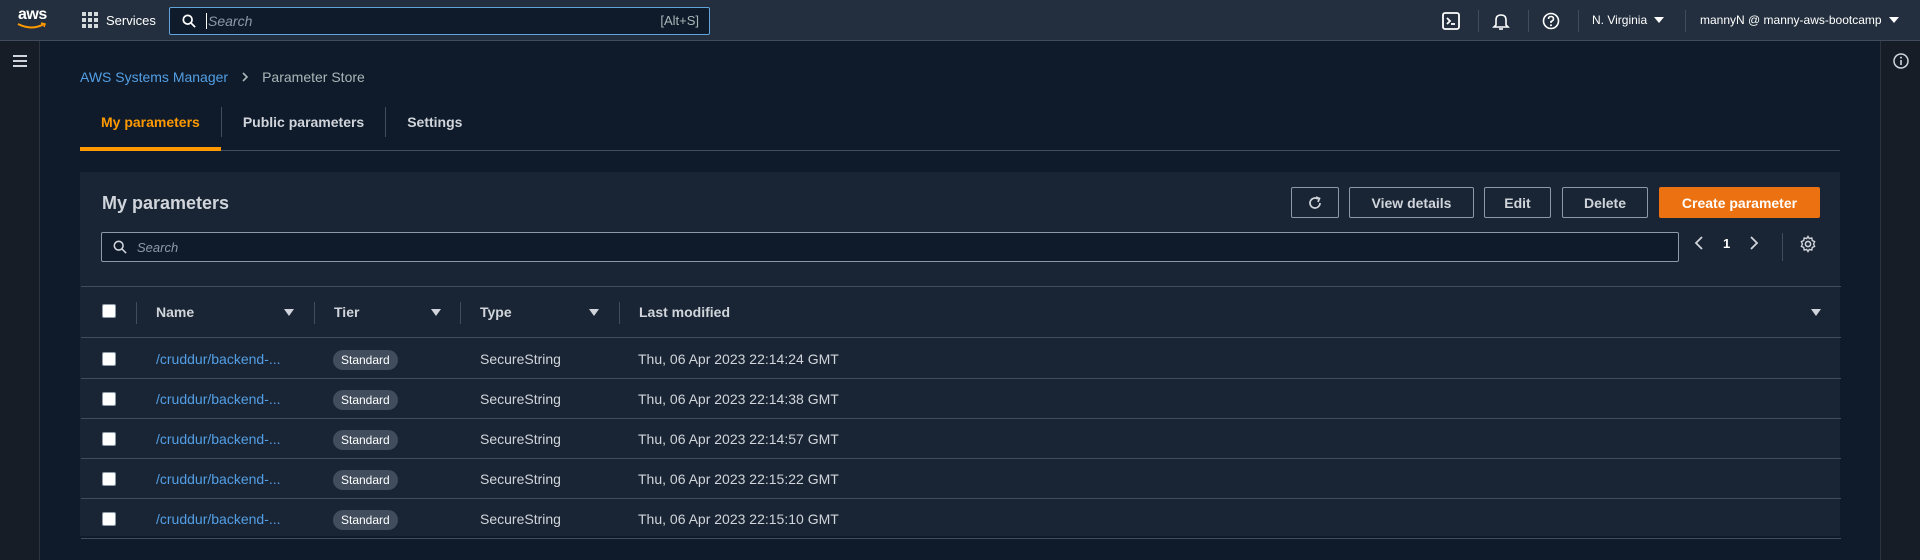 The image size is (1920, 560). What do you see at coordinates (303, 122) in the screenshot?
I see `tab-public-parameters: Public parameters` at bounding box center [303, 122].